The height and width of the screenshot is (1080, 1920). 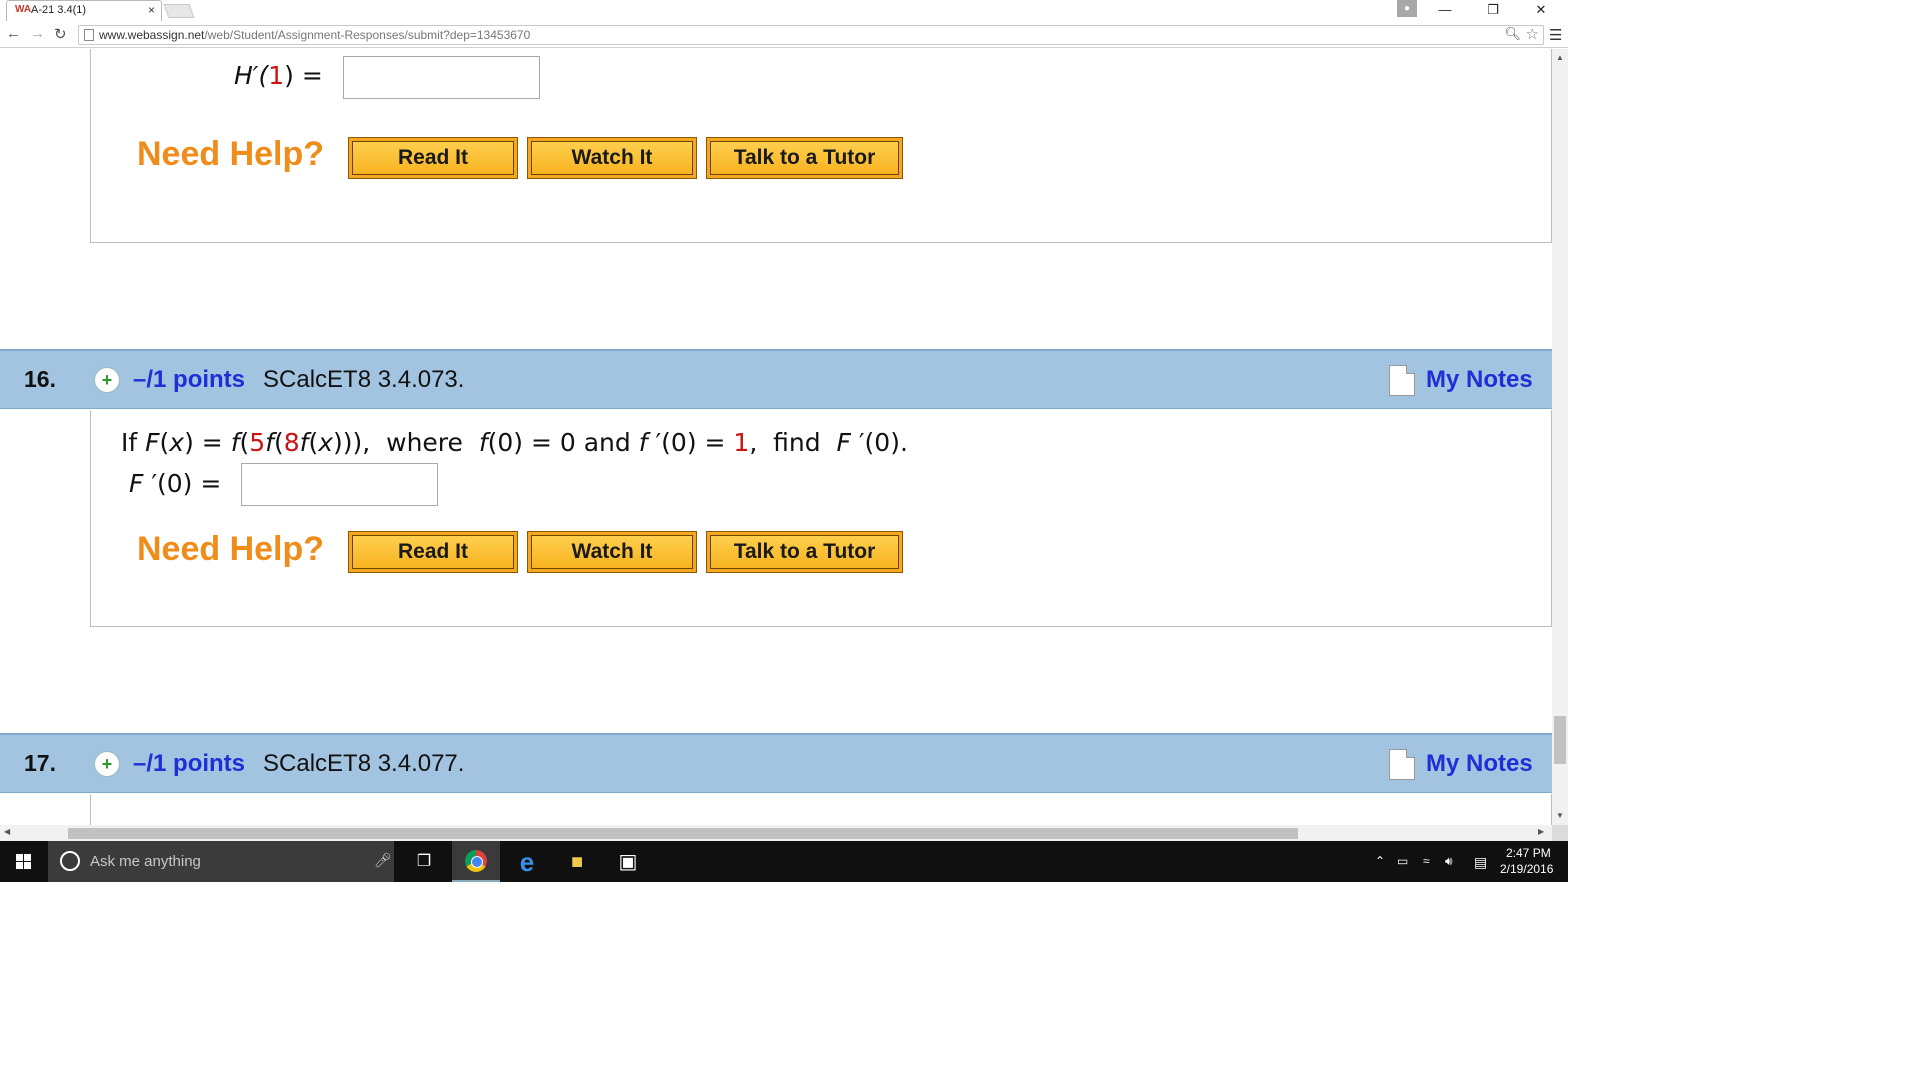 I want to click on answer-input-f-prime, so click(x=339, y=484).